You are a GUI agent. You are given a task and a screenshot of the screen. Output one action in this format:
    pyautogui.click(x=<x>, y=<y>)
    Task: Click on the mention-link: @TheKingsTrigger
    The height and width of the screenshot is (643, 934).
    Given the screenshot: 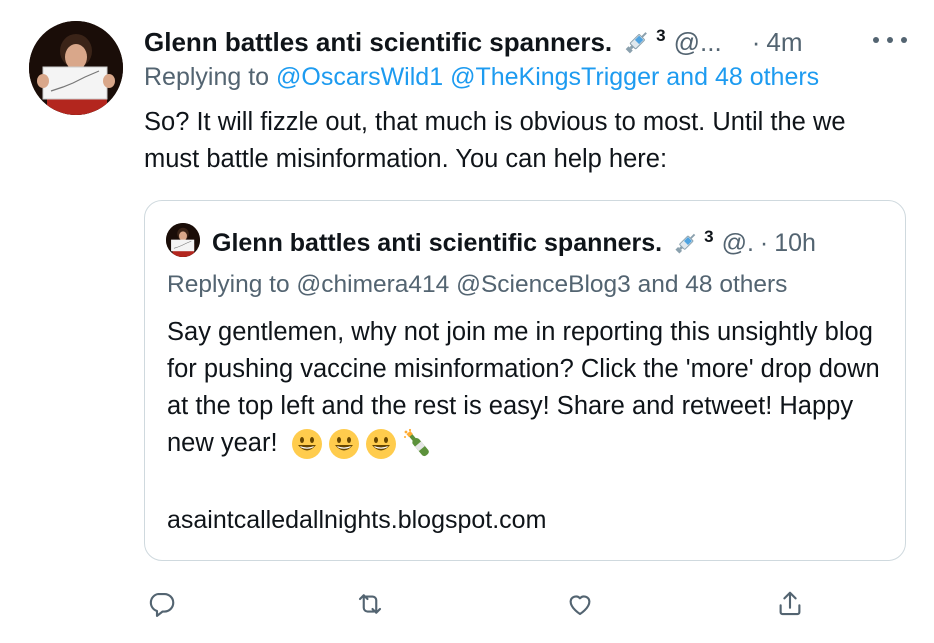 What is the action you would take?
    pyautogui.click(x=554, y=77)
    